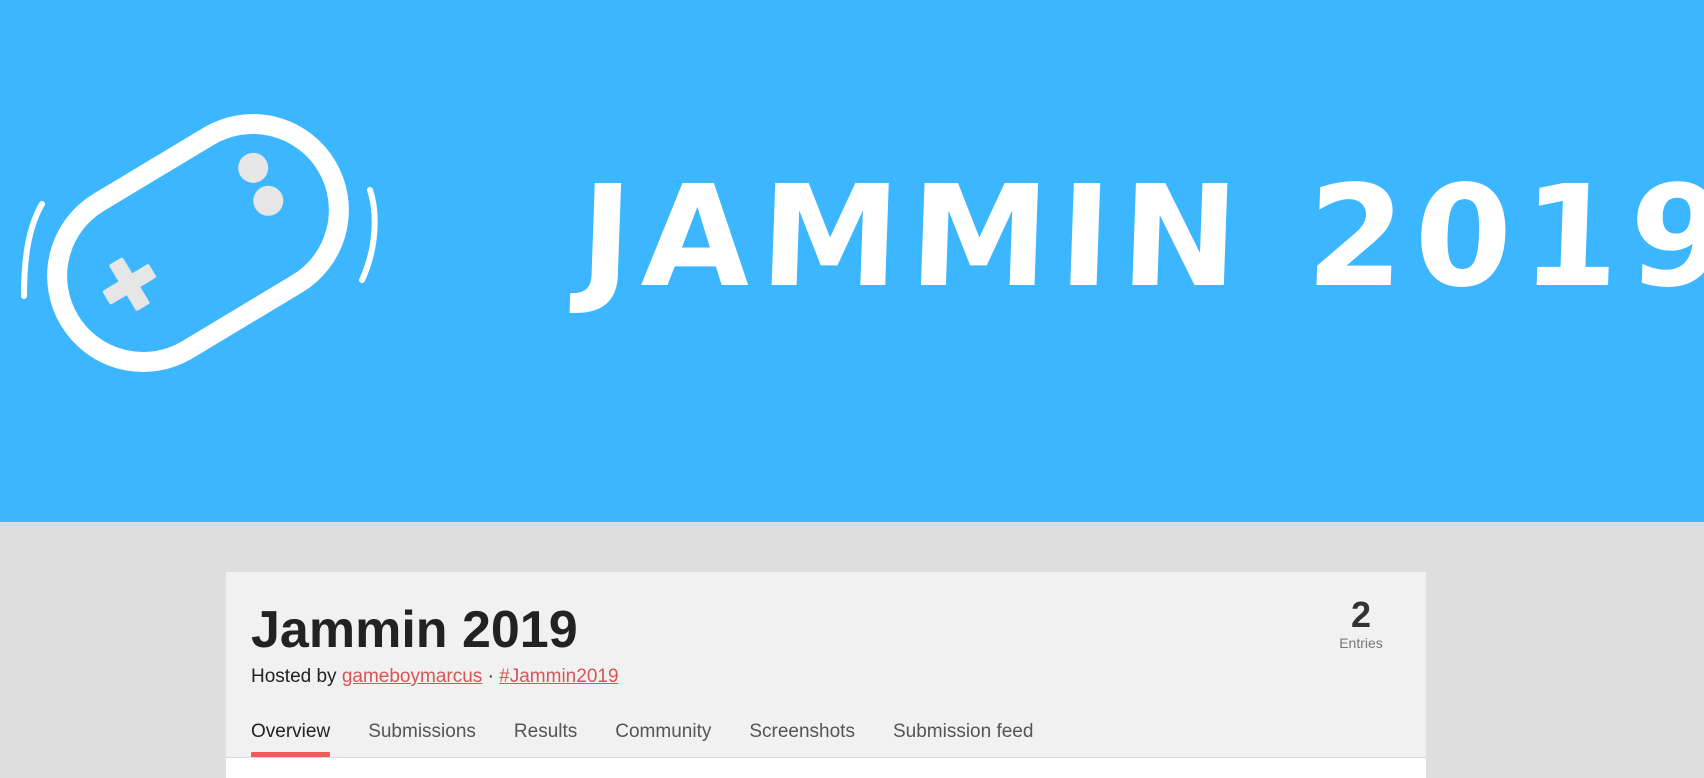 The width and height of the screenshot is (1704, 778). I want to click on tab-results-label: Results, so click(545, 731).